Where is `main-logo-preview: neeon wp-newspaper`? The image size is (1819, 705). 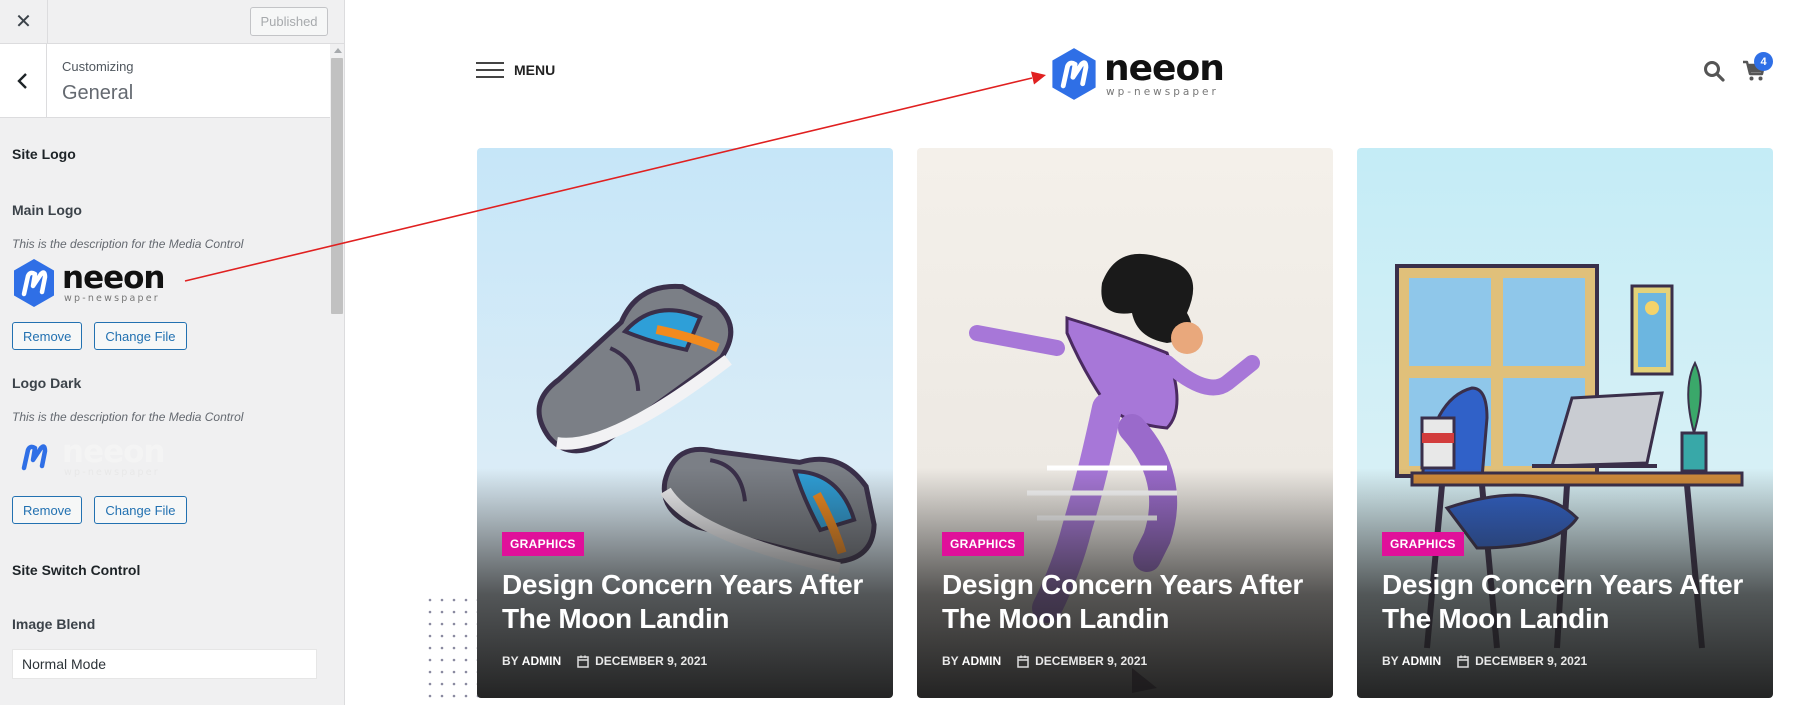
main-logo-preview: neeon wp-newspaper is located at coordinates (88, 283).